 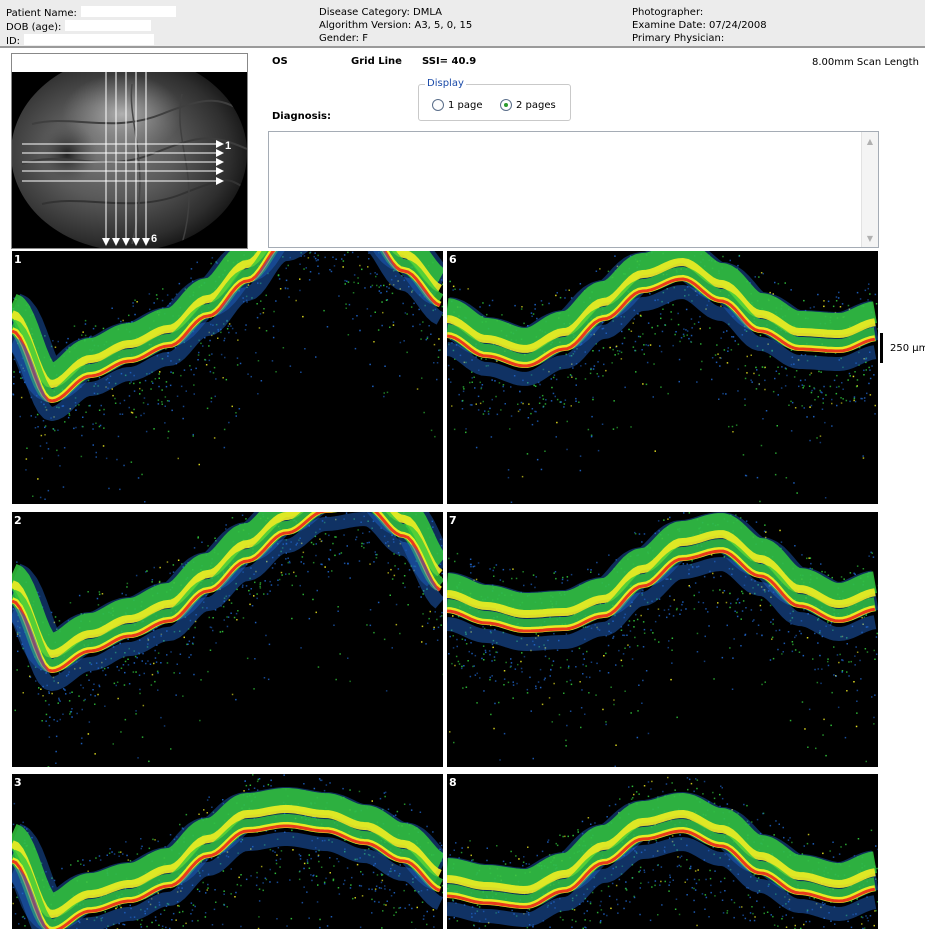 I want to click on scale-bar, so click(x=881, y=348).